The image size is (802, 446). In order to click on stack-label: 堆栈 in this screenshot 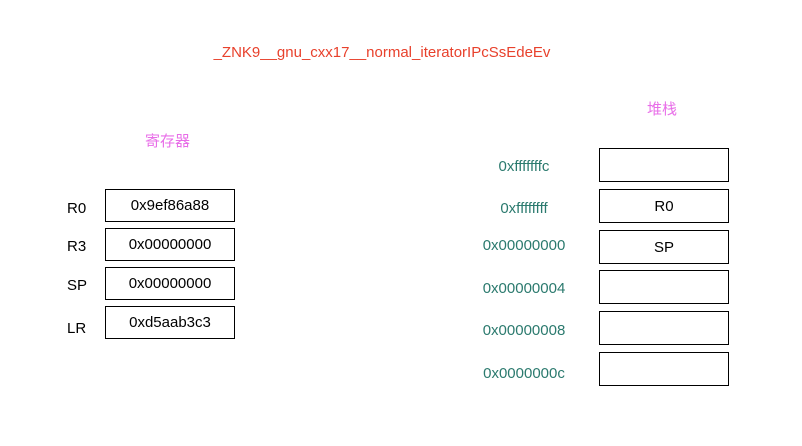, I will do `click(662, 109)`.